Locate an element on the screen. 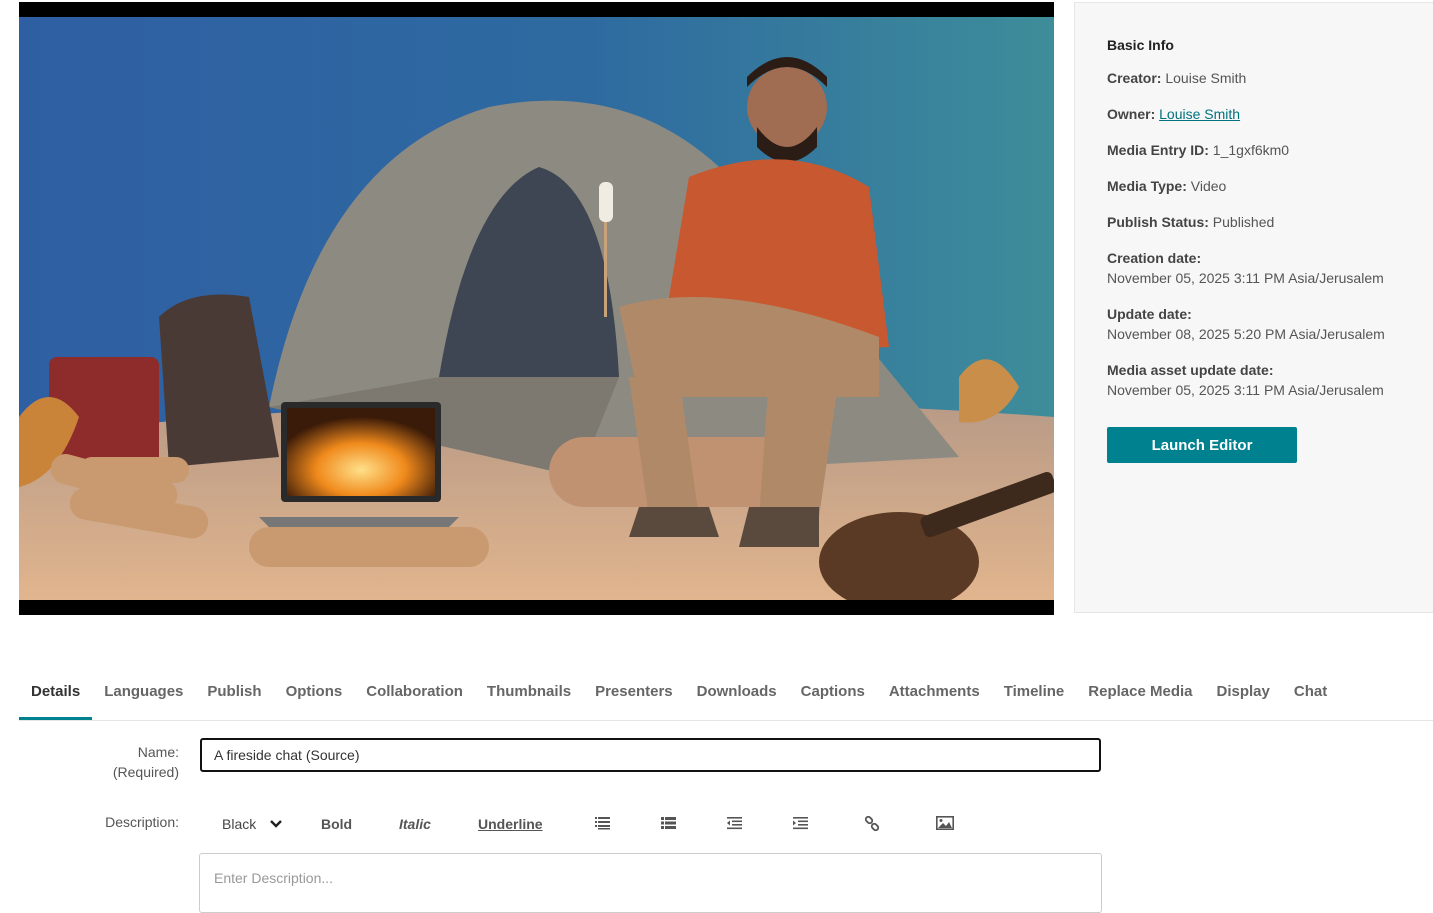 The image size is (1433, 913). creation-date-value: November 05, 2025 3:11 PM Asia/Jerusalem is located at coordinates (1245, 278).